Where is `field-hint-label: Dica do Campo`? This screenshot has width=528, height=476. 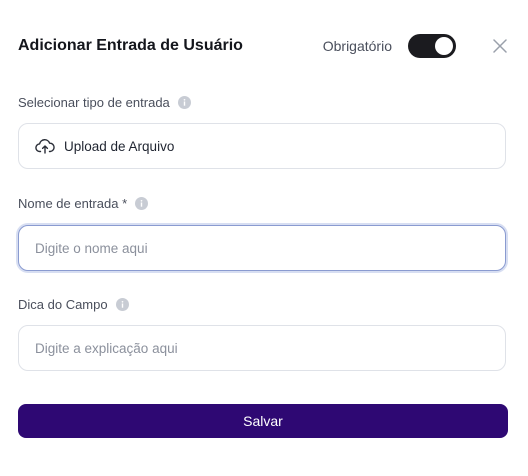
field-hint-label: Dica do Campo is located at coordinates (63, 304).